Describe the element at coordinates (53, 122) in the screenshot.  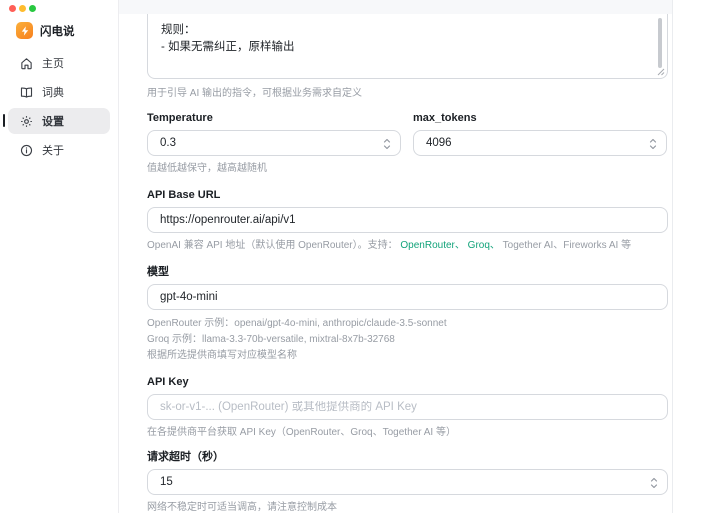
I see `sidebar-item-label: 设置` at that location.